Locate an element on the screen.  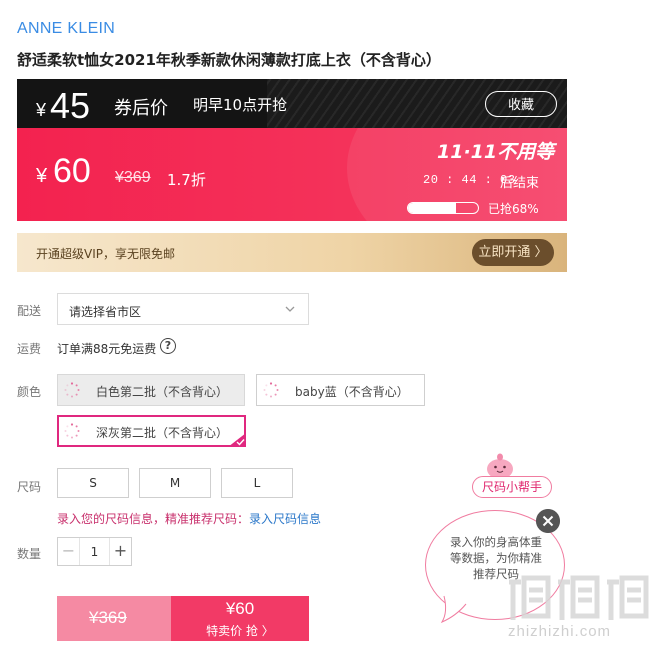
discount-rate: 1.7折 is located at coordinates (186, 180).